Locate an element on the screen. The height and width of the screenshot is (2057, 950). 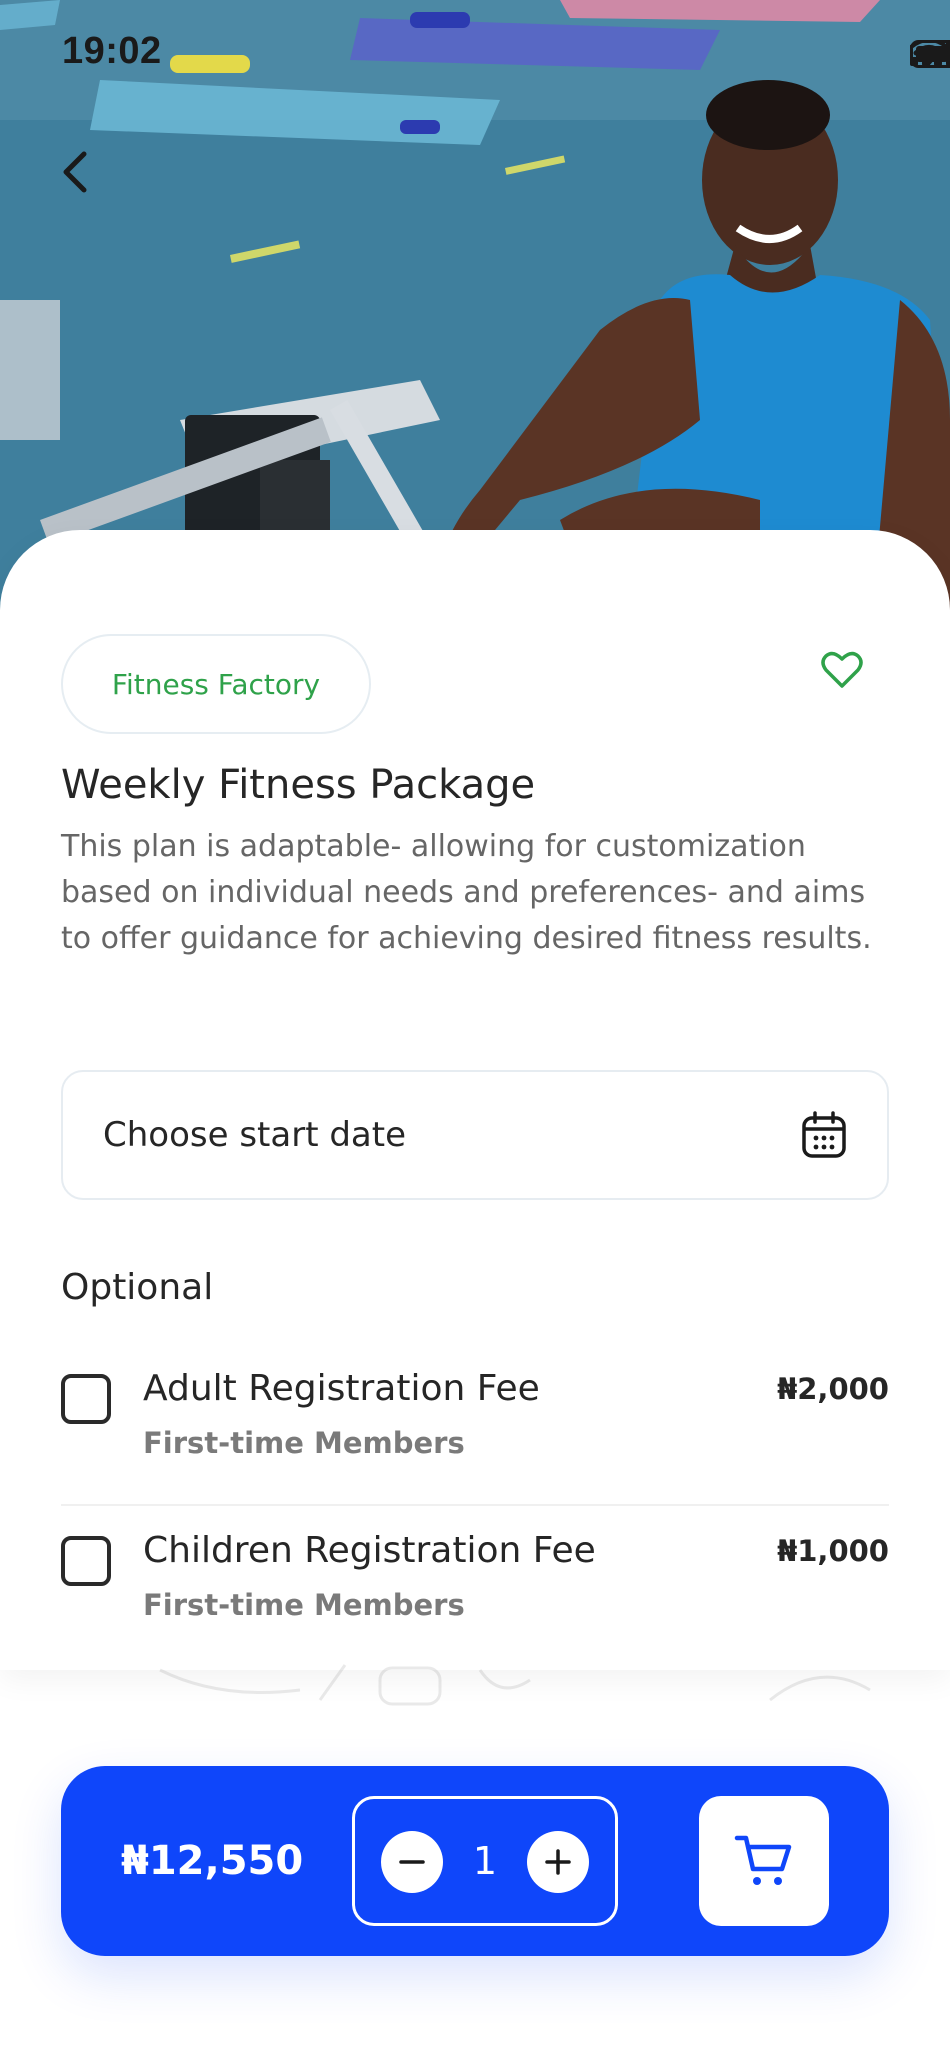
heart-outline-icon is located at coordinates (842, 669).